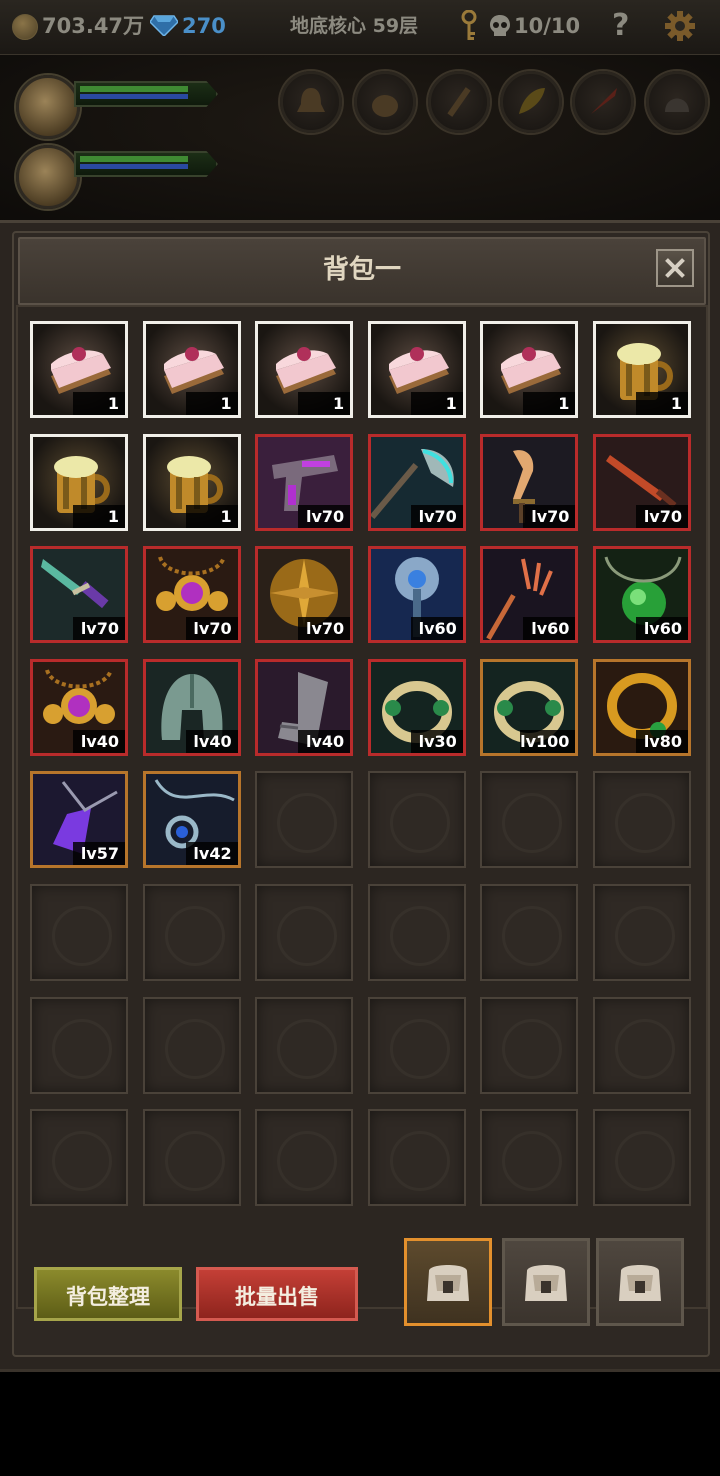  What do you see at coordinates (642, 482) in the screenshot?
I see `inventory-slot-dagger: lv70` at bounding box center [642, 482].